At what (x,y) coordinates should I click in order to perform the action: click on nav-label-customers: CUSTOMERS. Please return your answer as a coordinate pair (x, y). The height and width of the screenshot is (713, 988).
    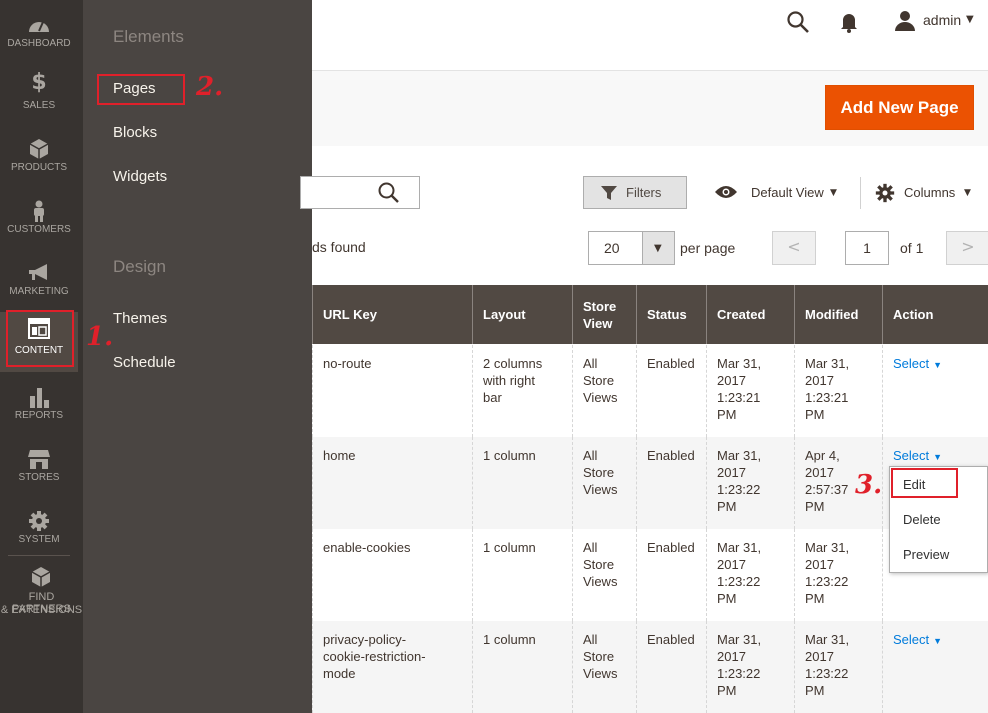
    Looking at the image, I should click on (39, 229).